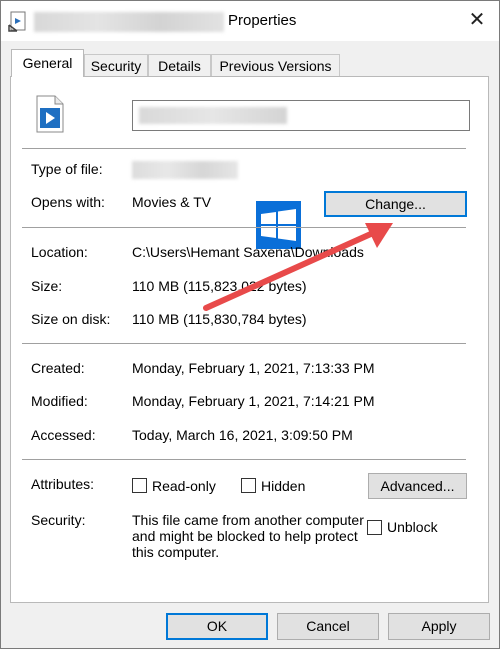 The width and height of the screenshot is (500, 650). What do you see at coordinates (68, 202) in the screenshot?
I see `opens-with-label: Opens with:` at bounding box center [68, 202].